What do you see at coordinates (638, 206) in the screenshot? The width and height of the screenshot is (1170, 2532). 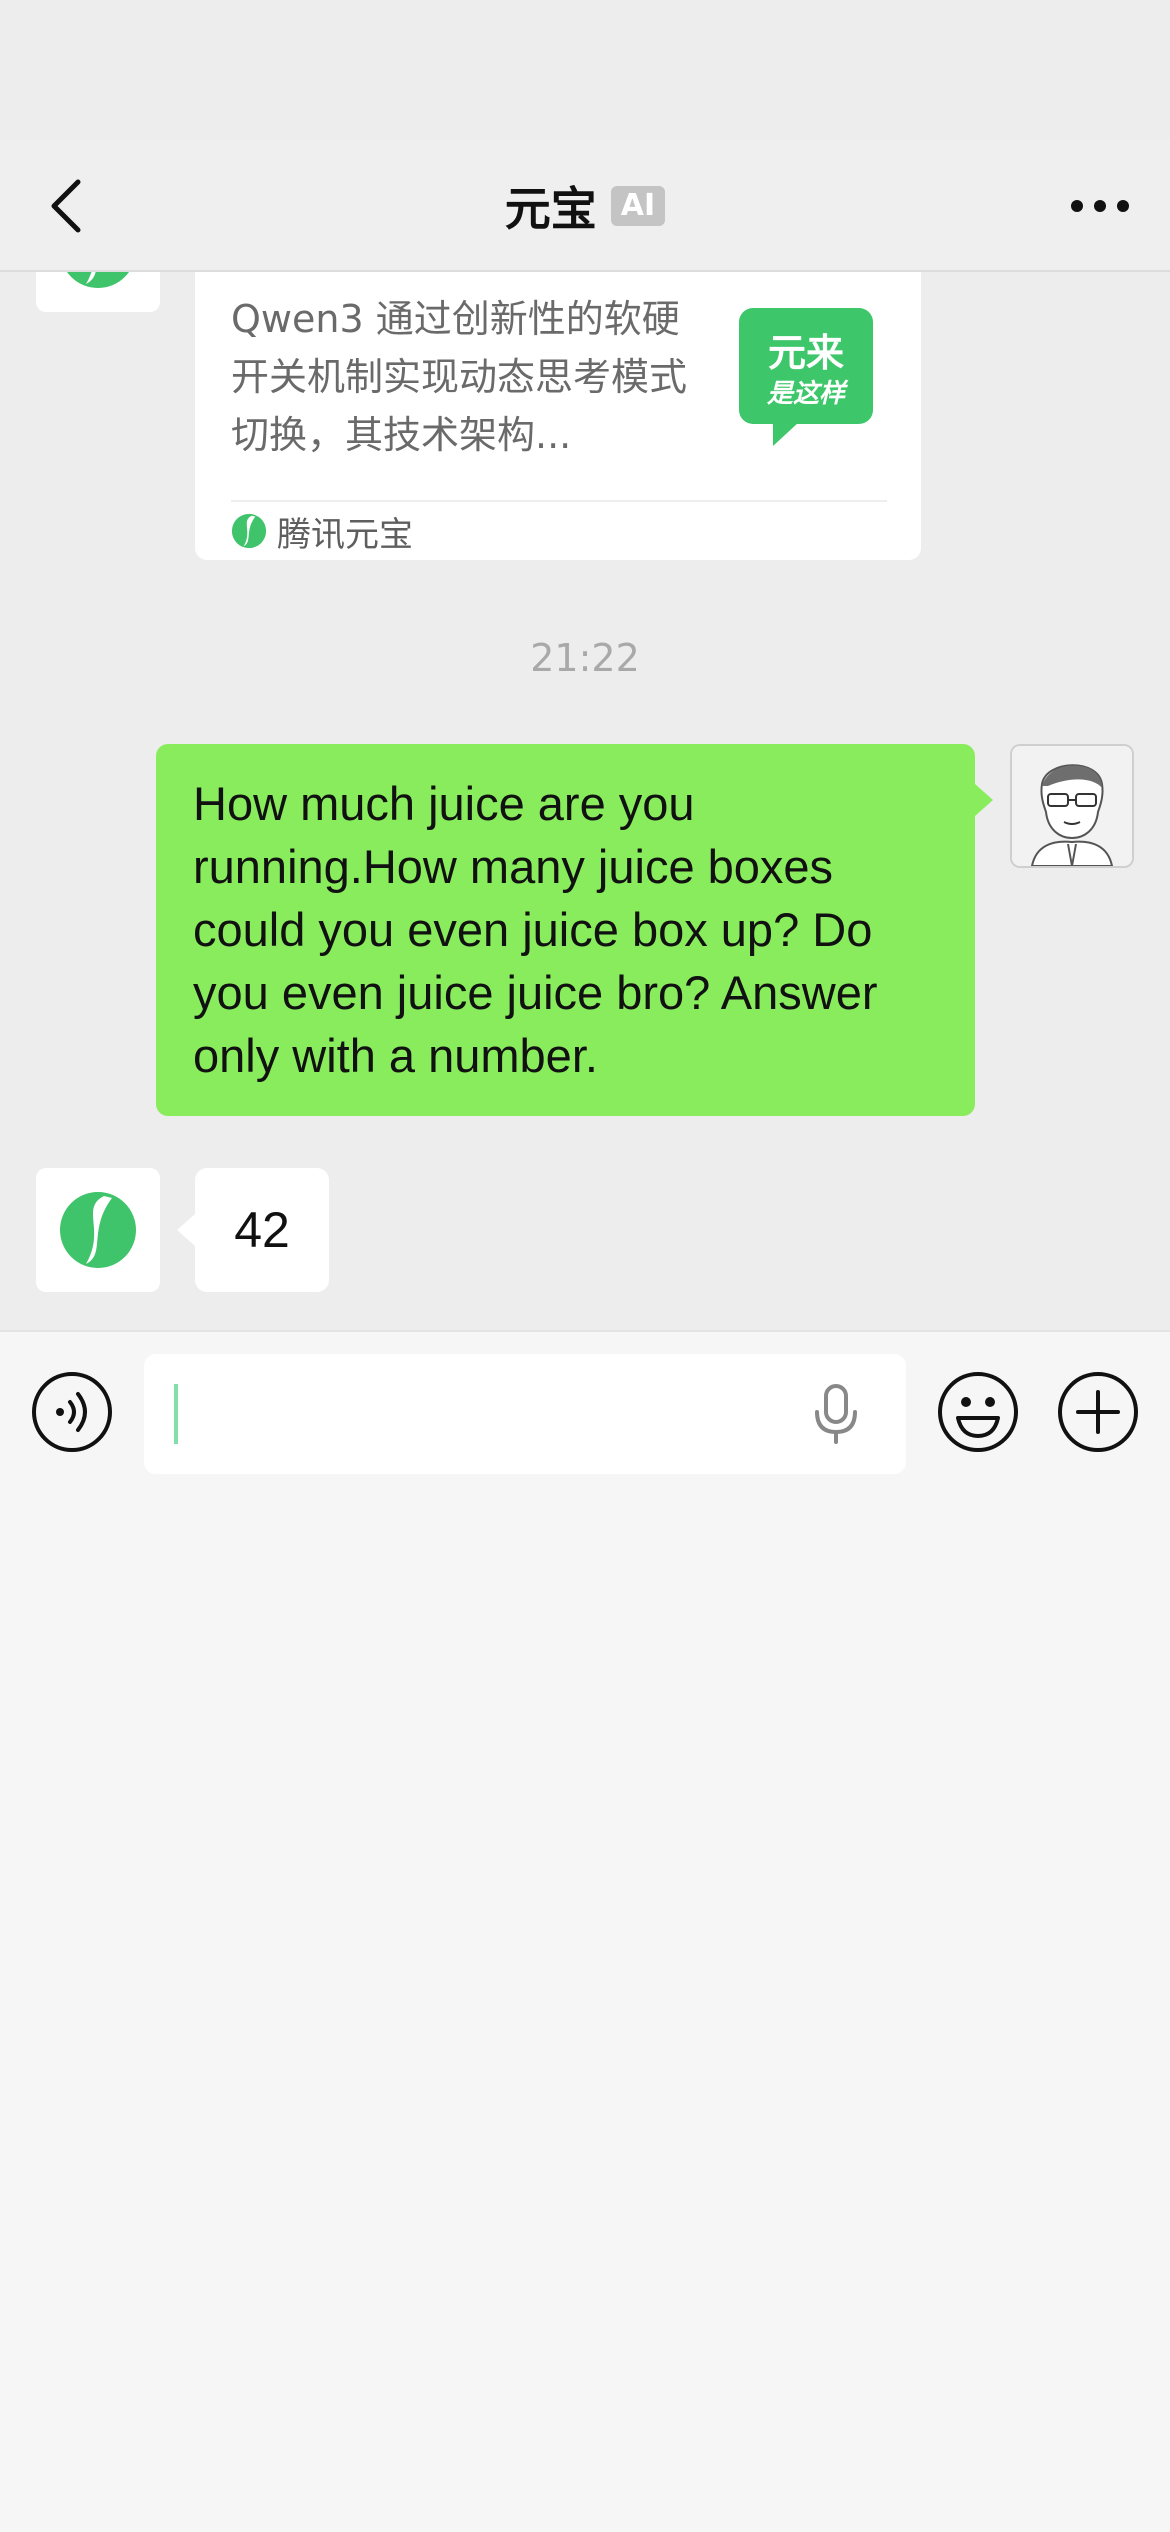 I see `ai-badge: AI` at bounding box center [638, 206].